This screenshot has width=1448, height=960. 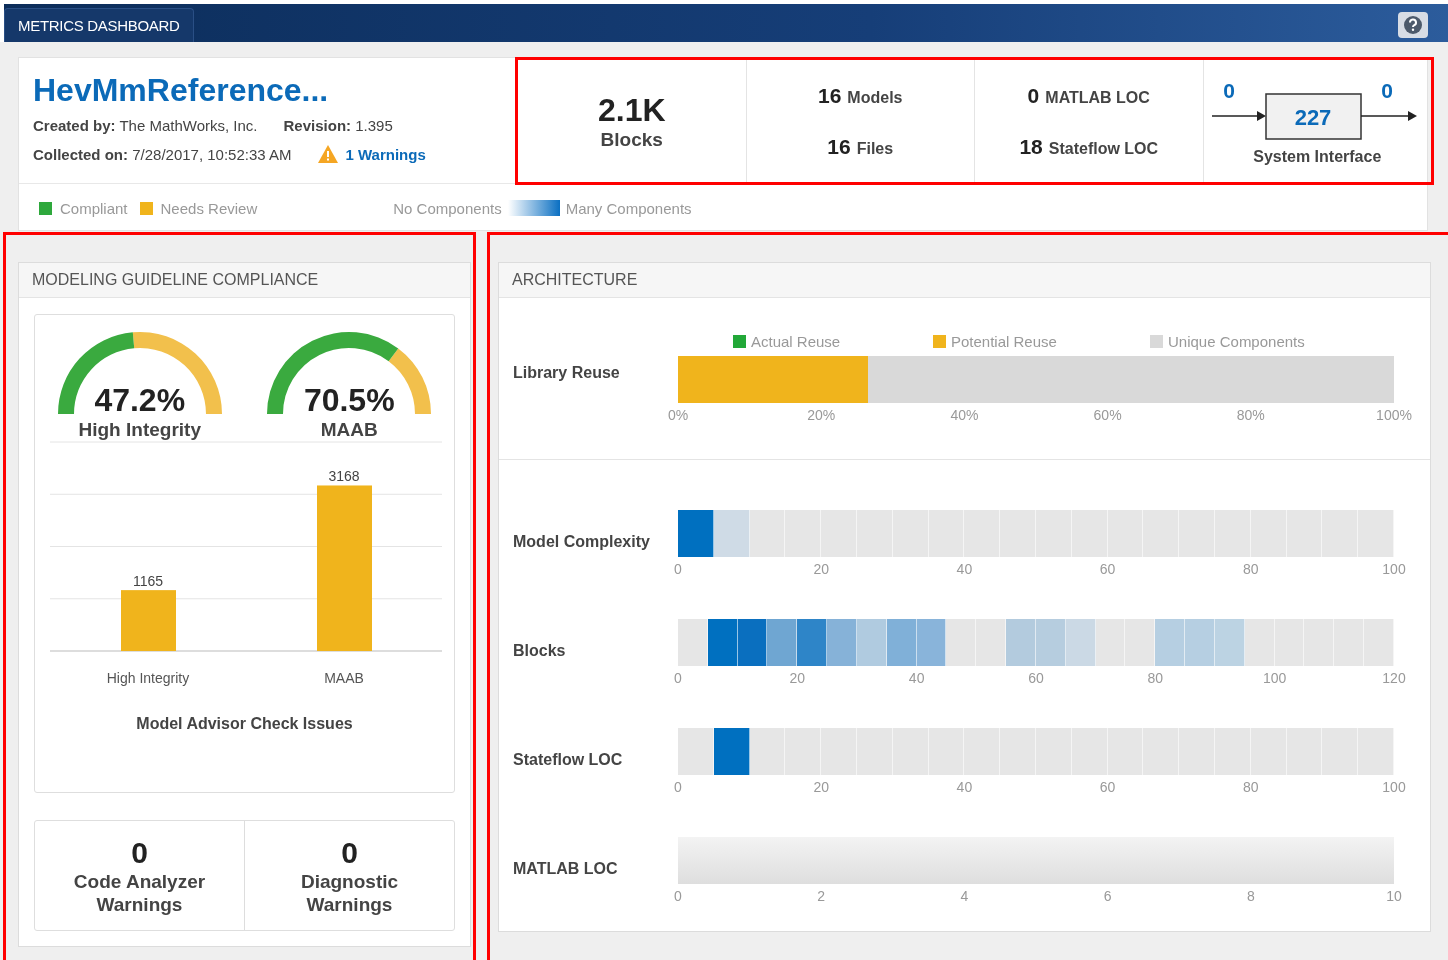 I want to click on axis-tick: 6, so click(x=1107, y=896).